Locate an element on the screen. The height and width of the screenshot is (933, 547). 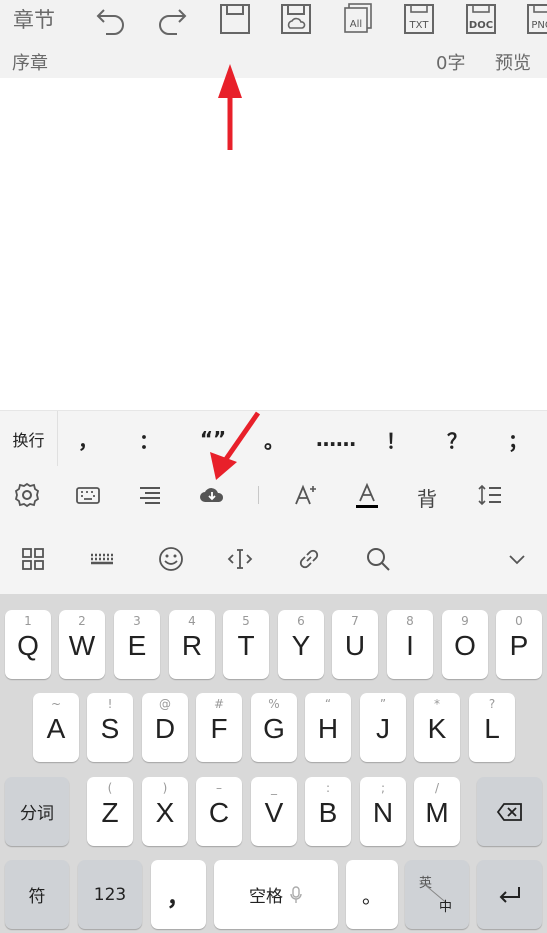
save-all-icon: All is located at coordinates (357, 19).